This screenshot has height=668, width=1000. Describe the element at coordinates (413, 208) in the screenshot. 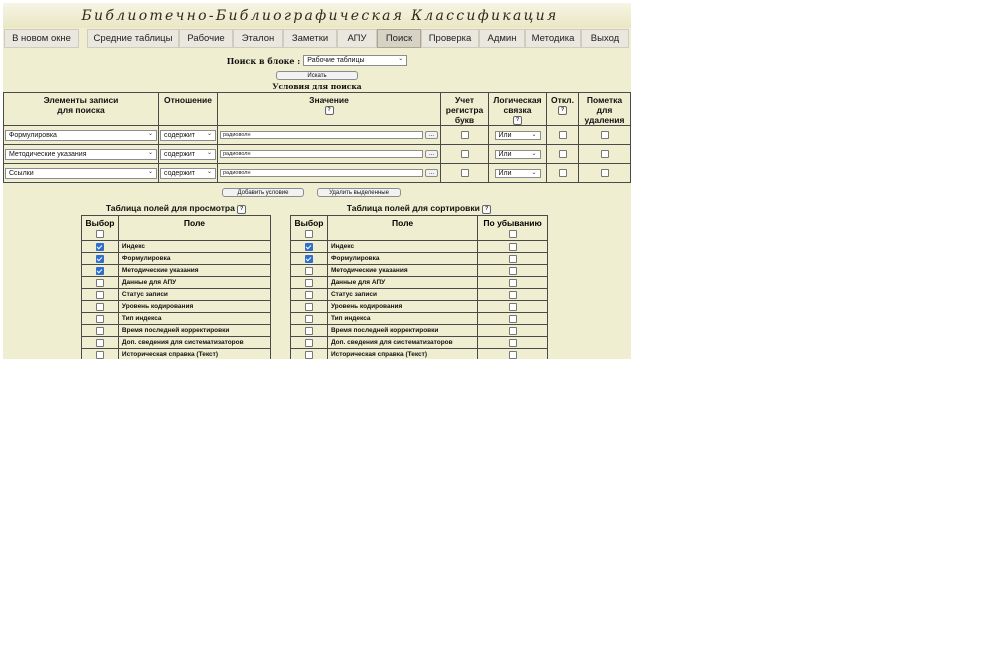

I see `sort-table-caption-text: Таблица полей для сортировки` at that location.